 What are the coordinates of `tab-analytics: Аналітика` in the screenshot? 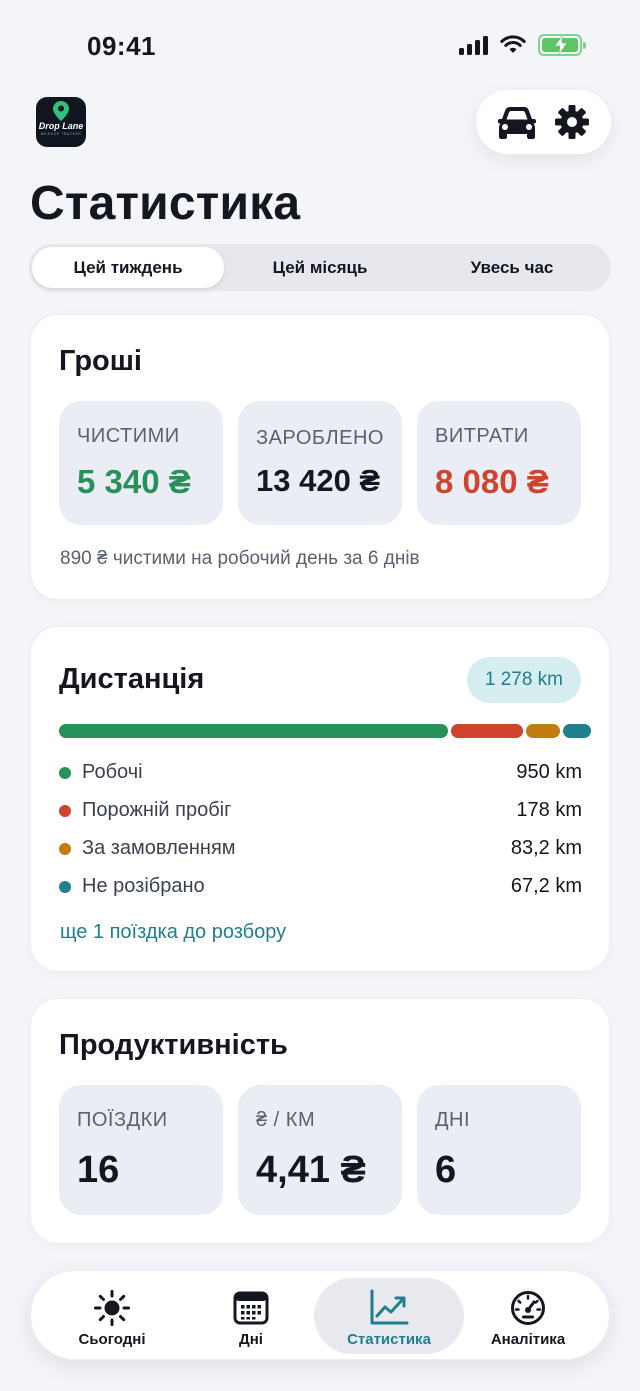 It's located at (528, 1316).